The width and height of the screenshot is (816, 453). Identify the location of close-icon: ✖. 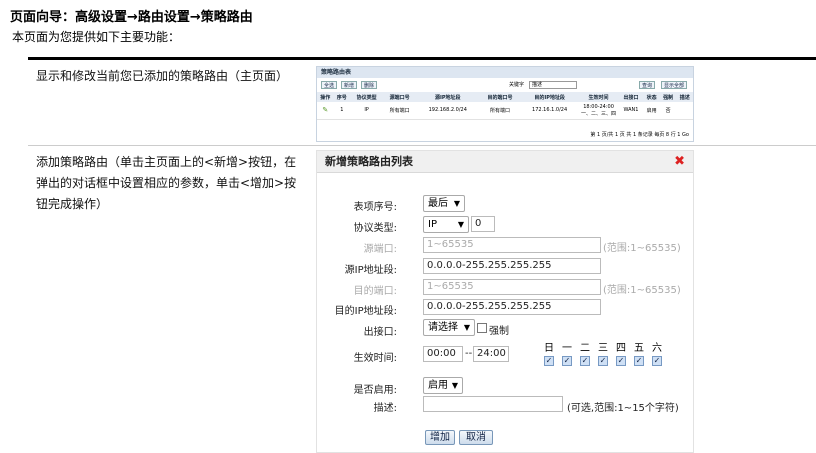
(679, 161).